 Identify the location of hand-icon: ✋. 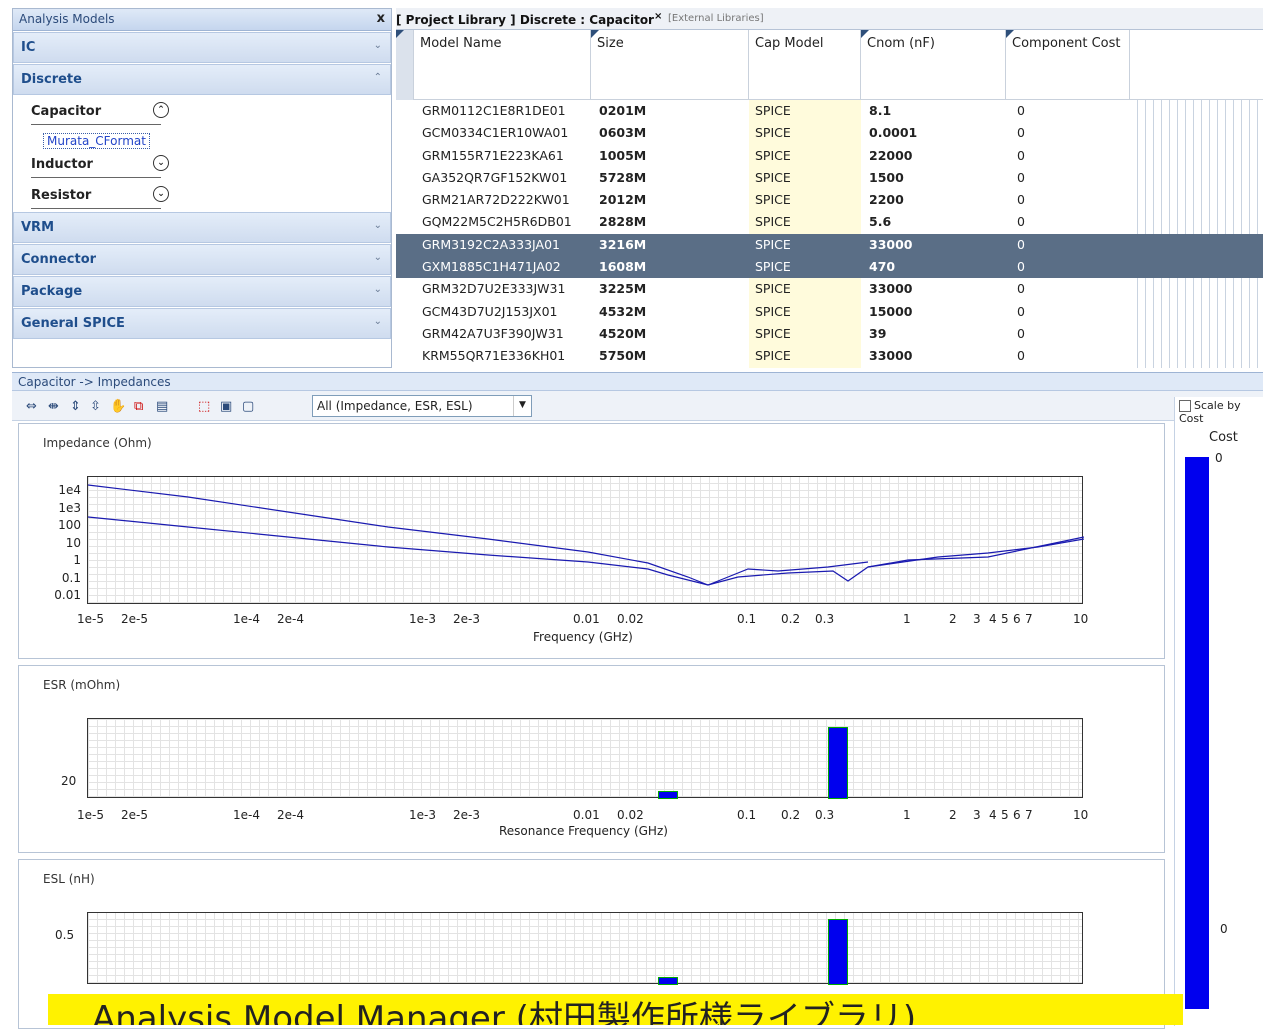
(118, 406).